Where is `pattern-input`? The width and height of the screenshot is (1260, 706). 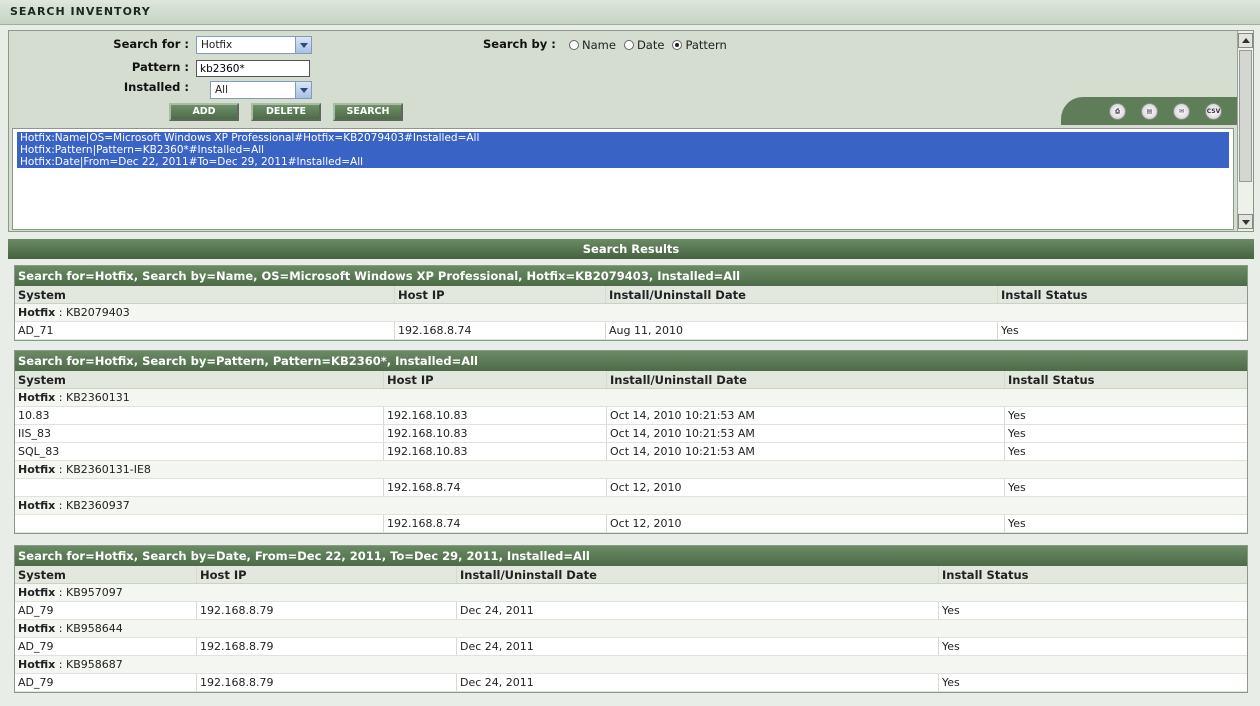 pattern-input is located at coordinates (253, 68).